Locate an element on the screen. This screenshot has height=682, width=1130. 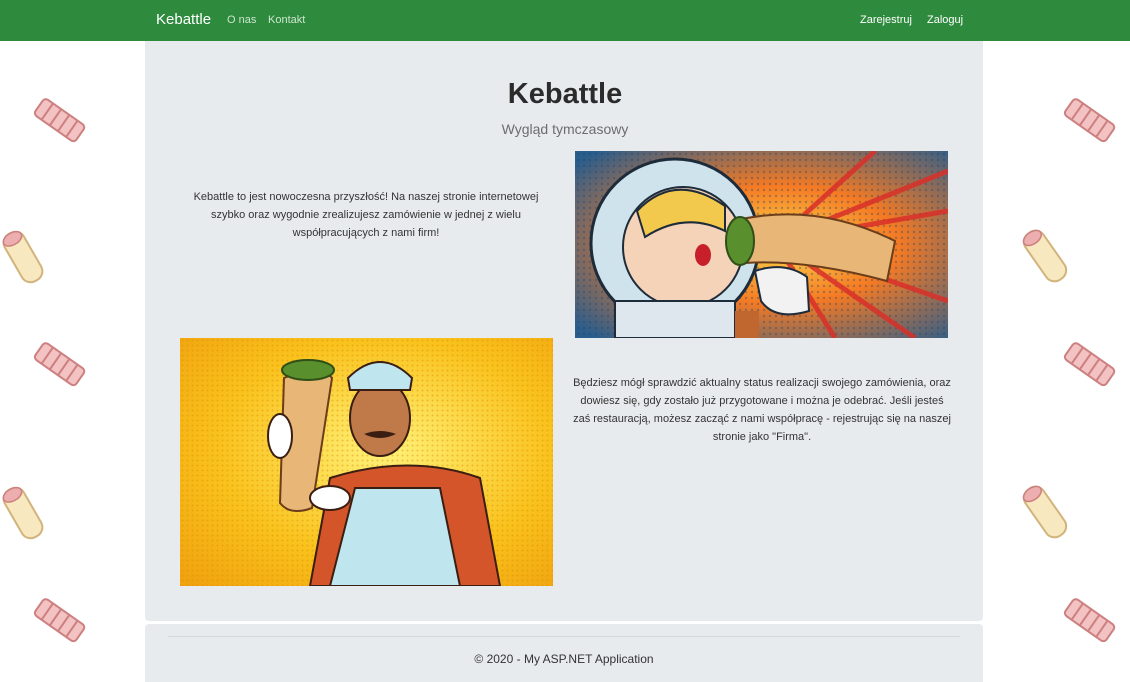
astronaut-eating-kebab-image is located at coordinates (761, 244).